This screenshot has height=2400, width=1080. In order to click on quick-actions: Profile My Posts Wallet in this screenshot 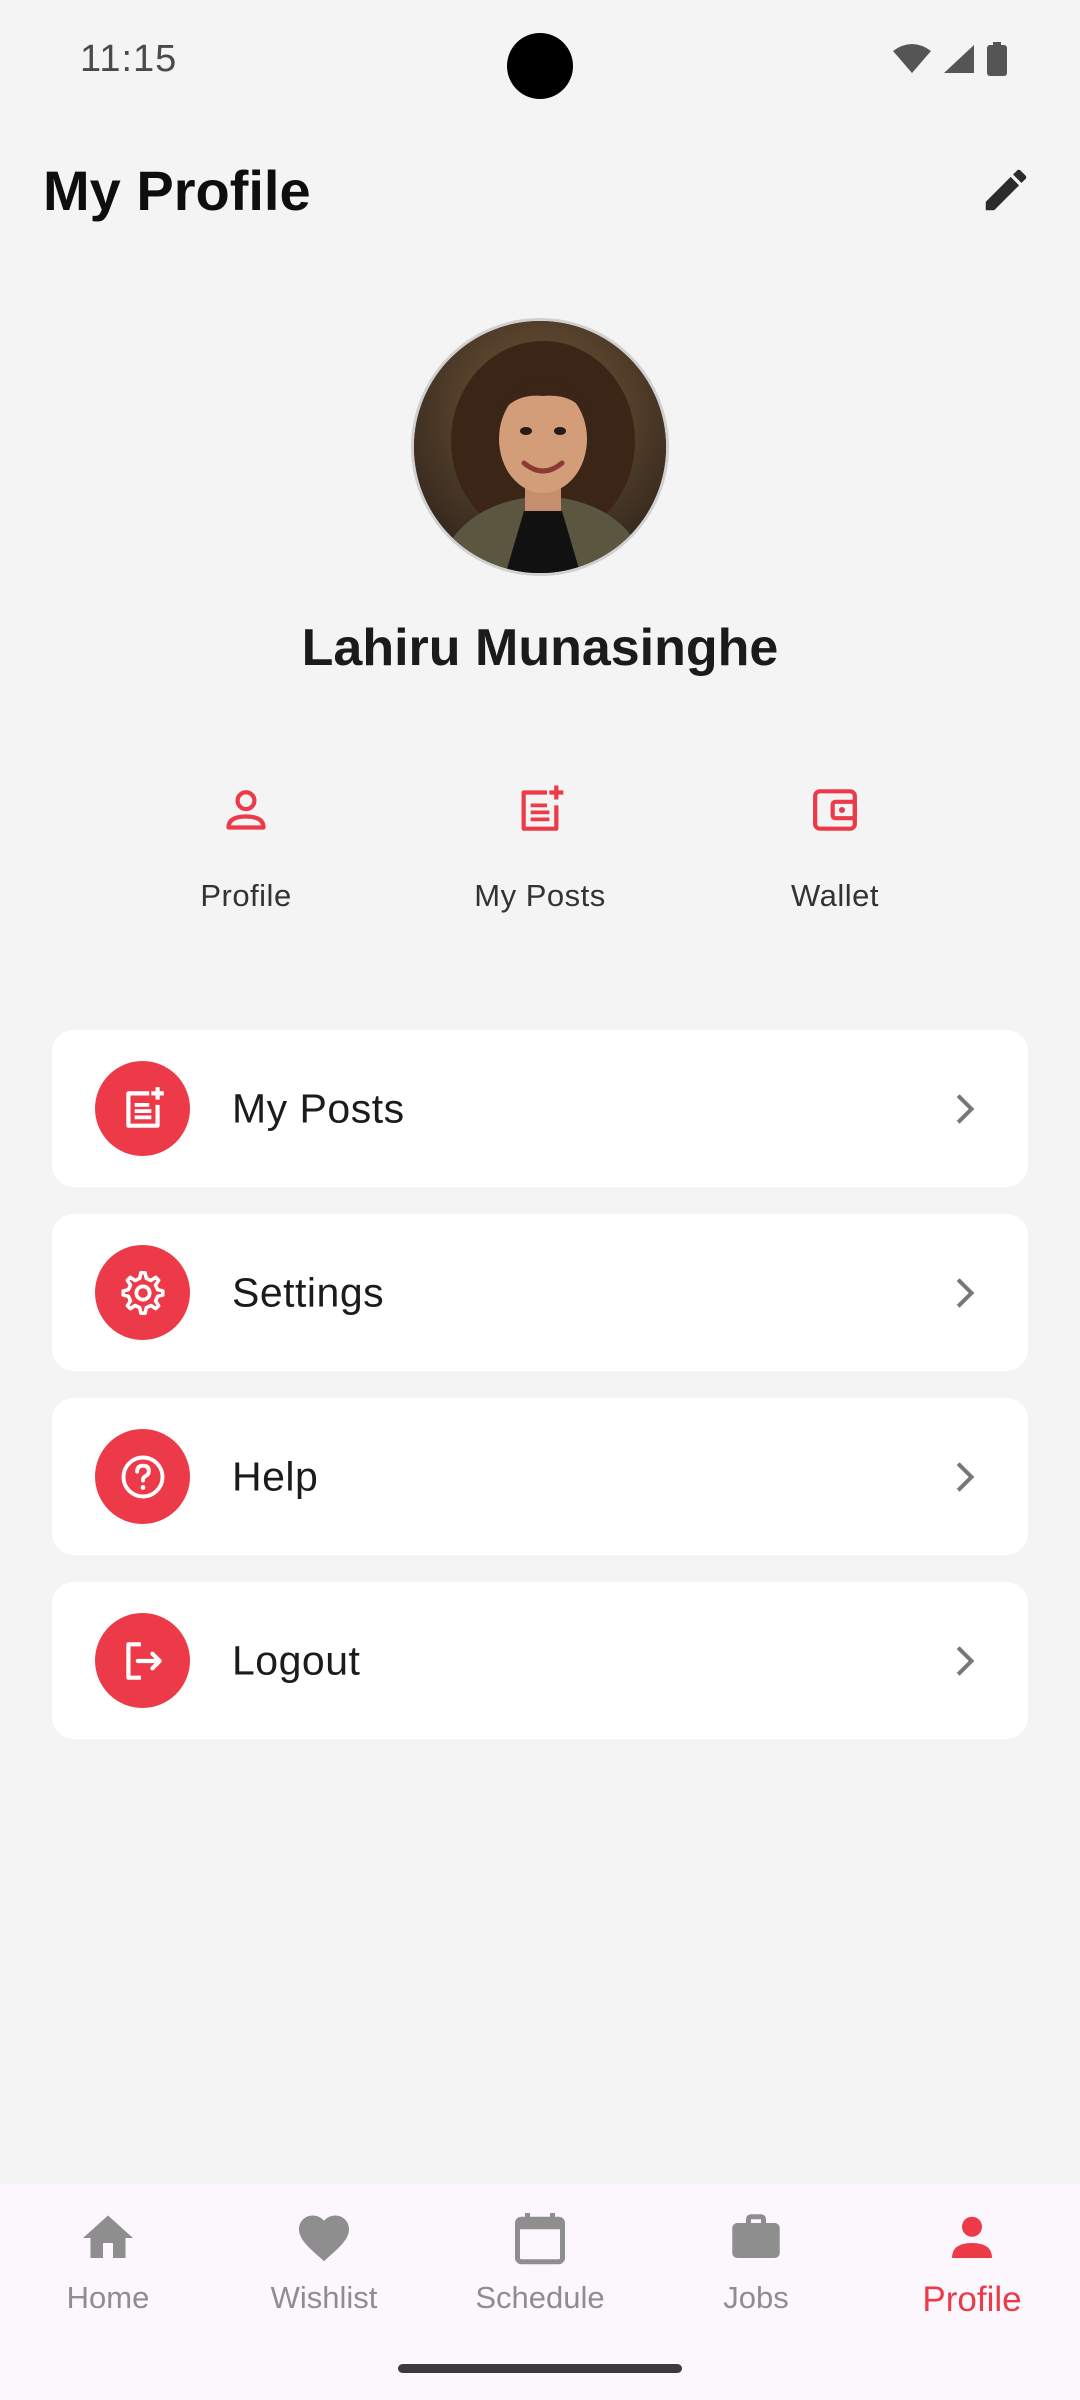, I will do `click(540, 855)`.